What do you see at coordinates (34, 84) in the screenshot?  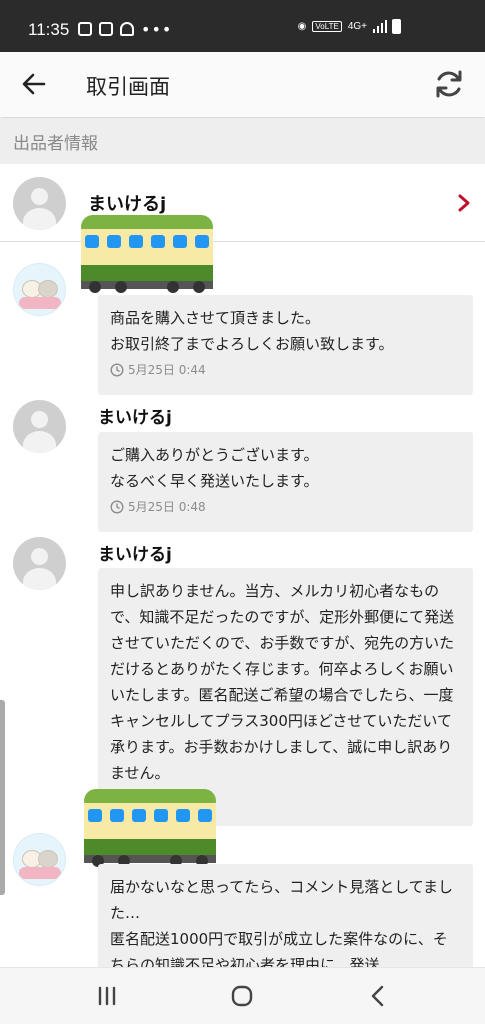 I see `back-arrow-icon` at bounding box center [34, 84].